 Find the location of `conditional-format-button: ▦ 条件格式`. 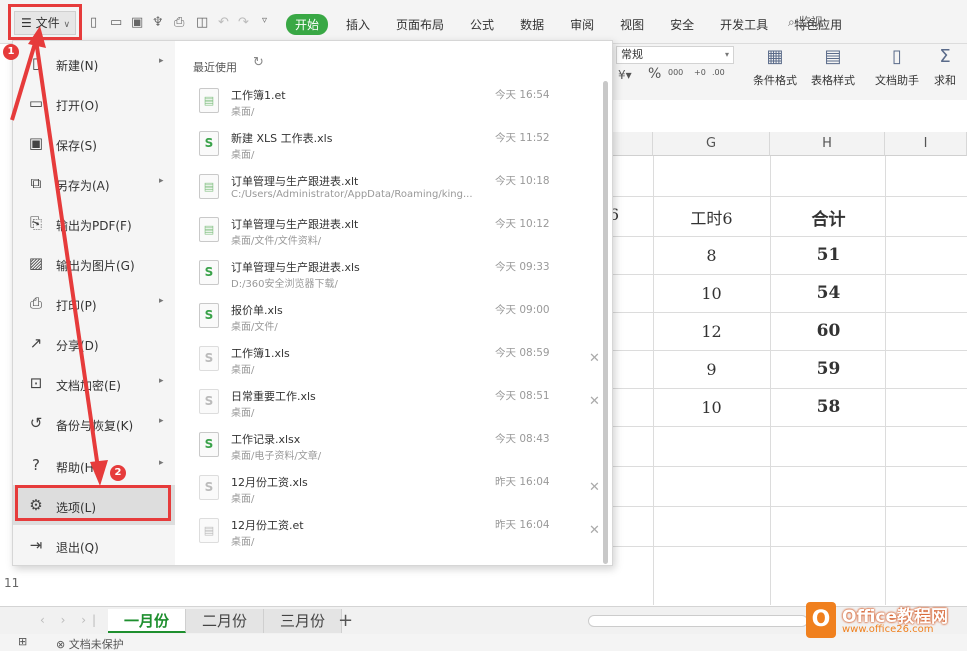

conditional-format-button: ▦ 条件格式 is located at coordinates (775, 67).